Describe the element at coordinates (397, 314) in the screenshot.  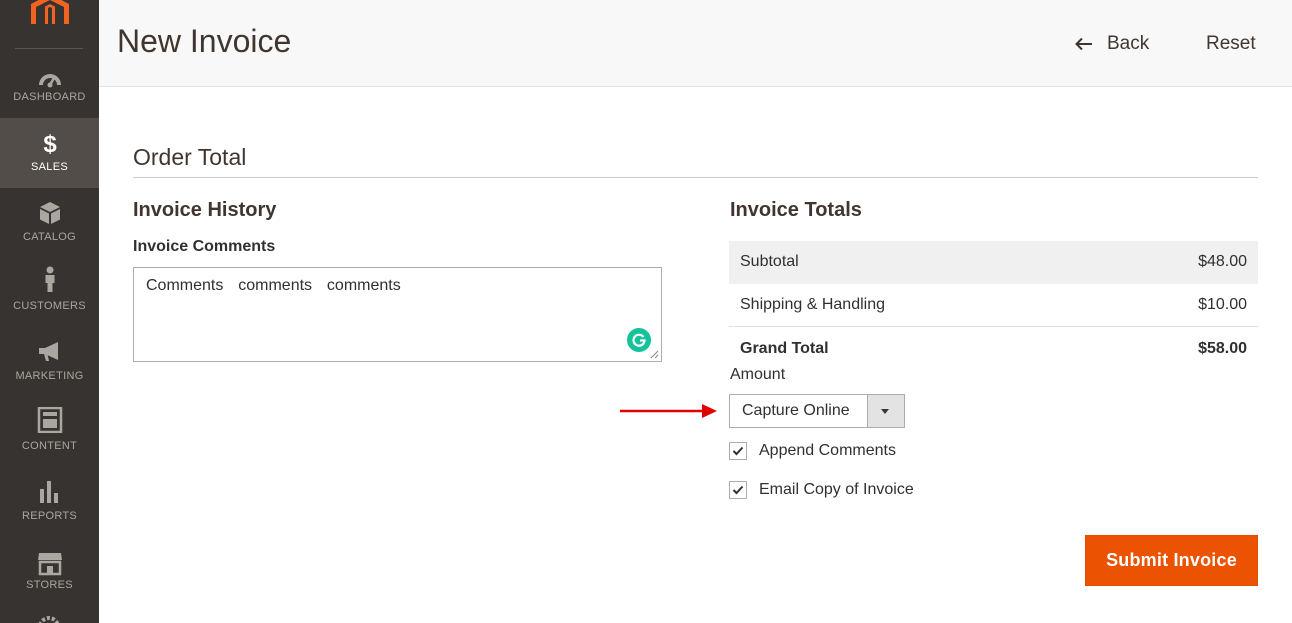
I see `invoice-comments-textarea: Comments comments comments` at that location.